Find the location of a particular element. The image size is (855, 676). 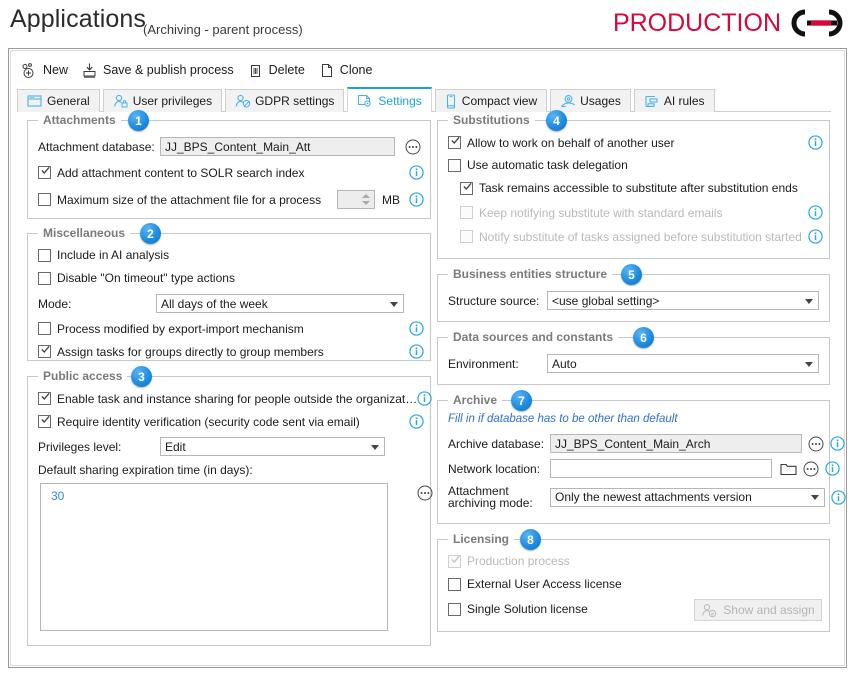

save-publish-icon is located at coordinates (89, 70).